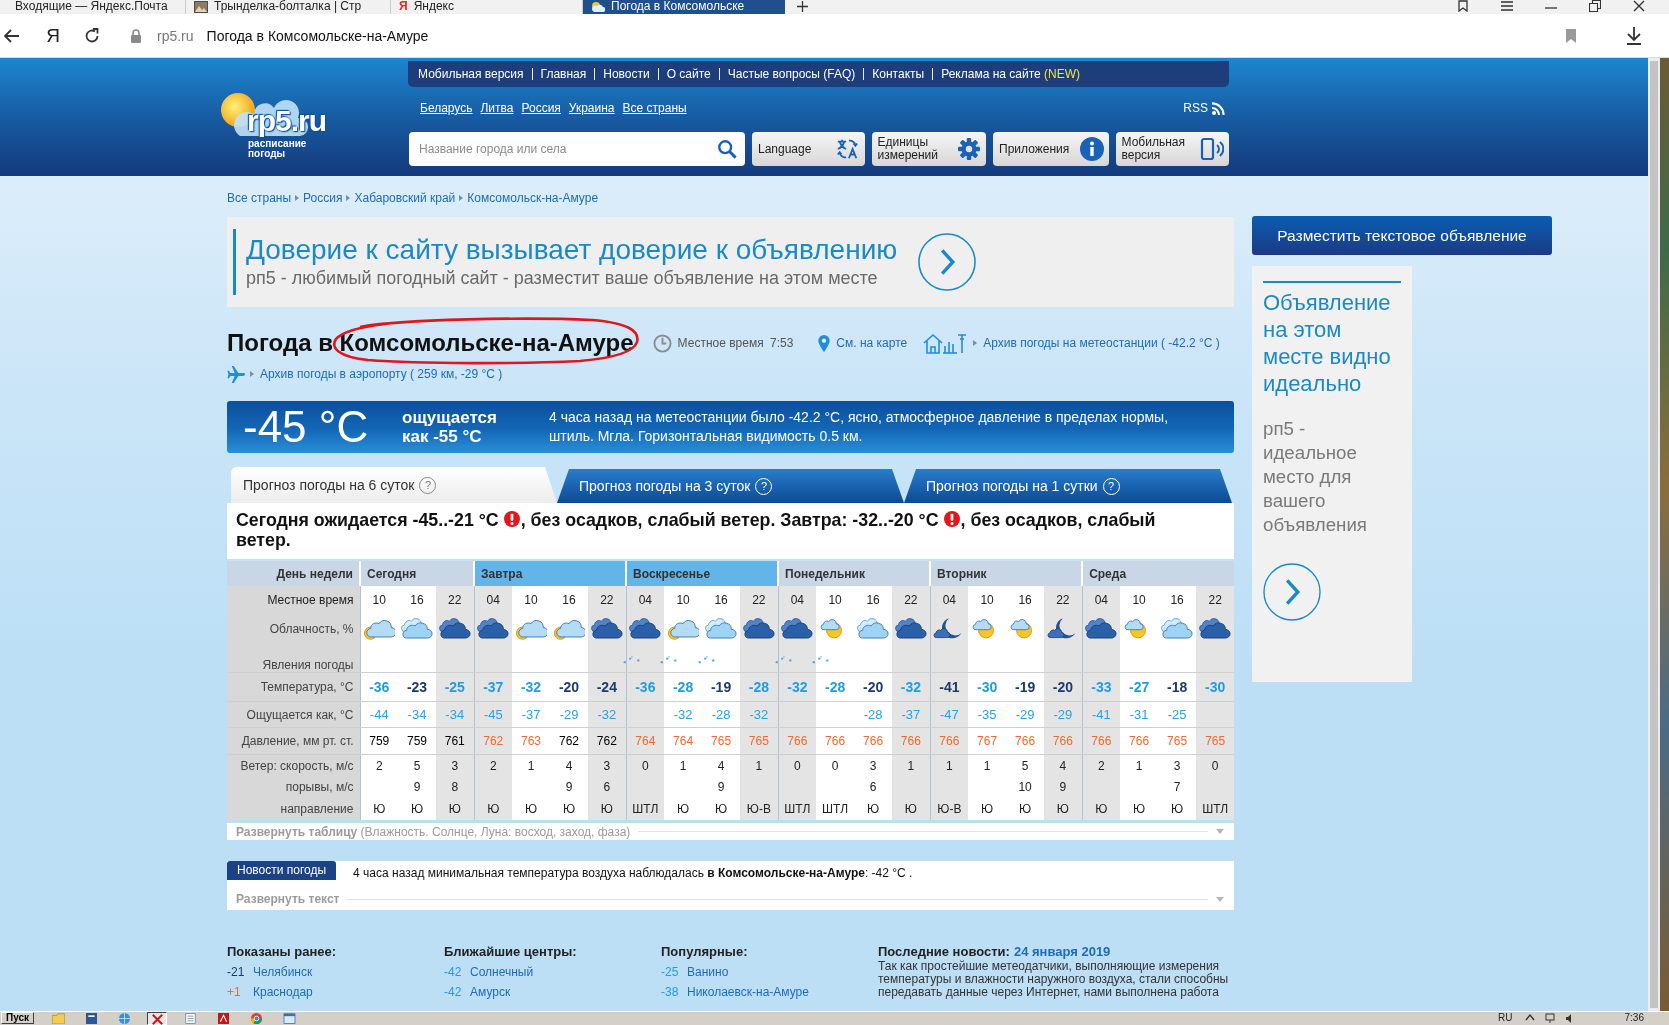  Describe the element at coordinates (987, 687) in the screenshot. I see `temperature-value: -30` at that location.